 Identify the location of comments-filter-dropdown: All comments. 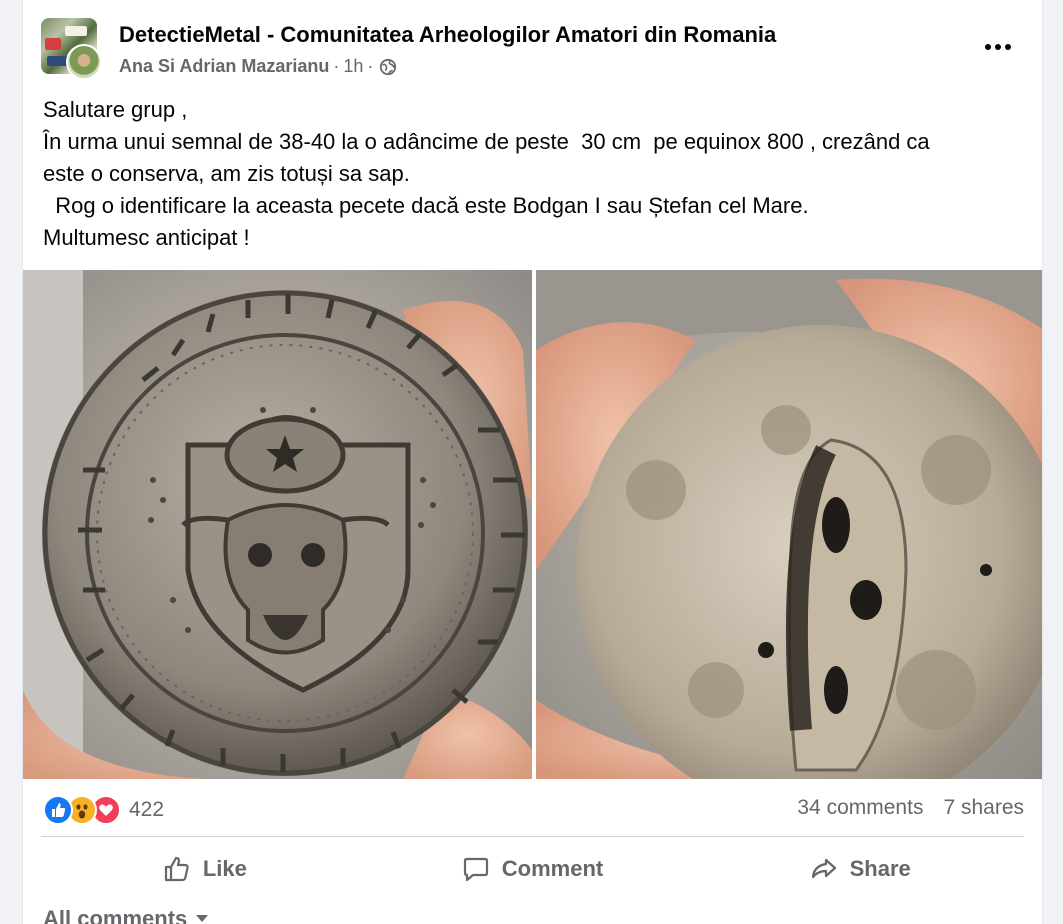
(126, 915).